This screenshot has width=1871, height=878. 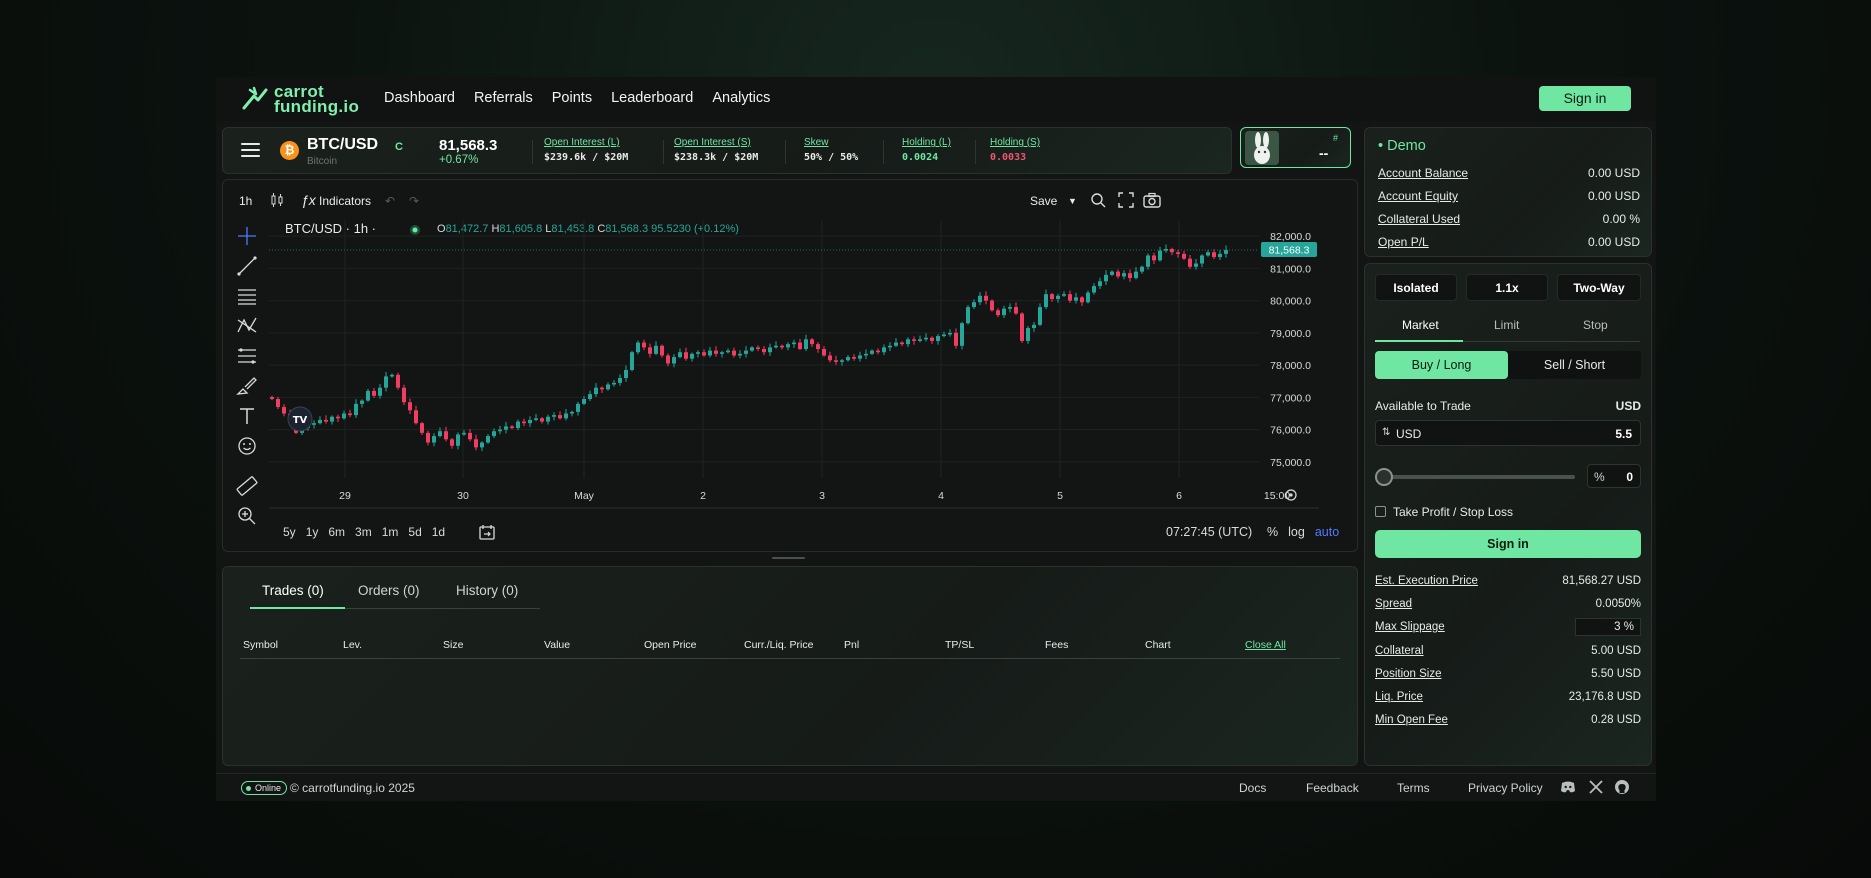 I want to click on slippage-input: 3 %, so click(x=1608, y=627).